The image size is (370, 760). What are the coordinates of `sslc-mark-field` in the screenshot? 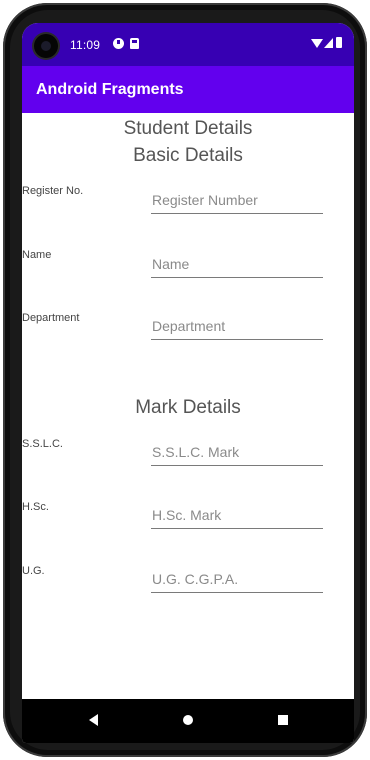 It's located at (237, 453).